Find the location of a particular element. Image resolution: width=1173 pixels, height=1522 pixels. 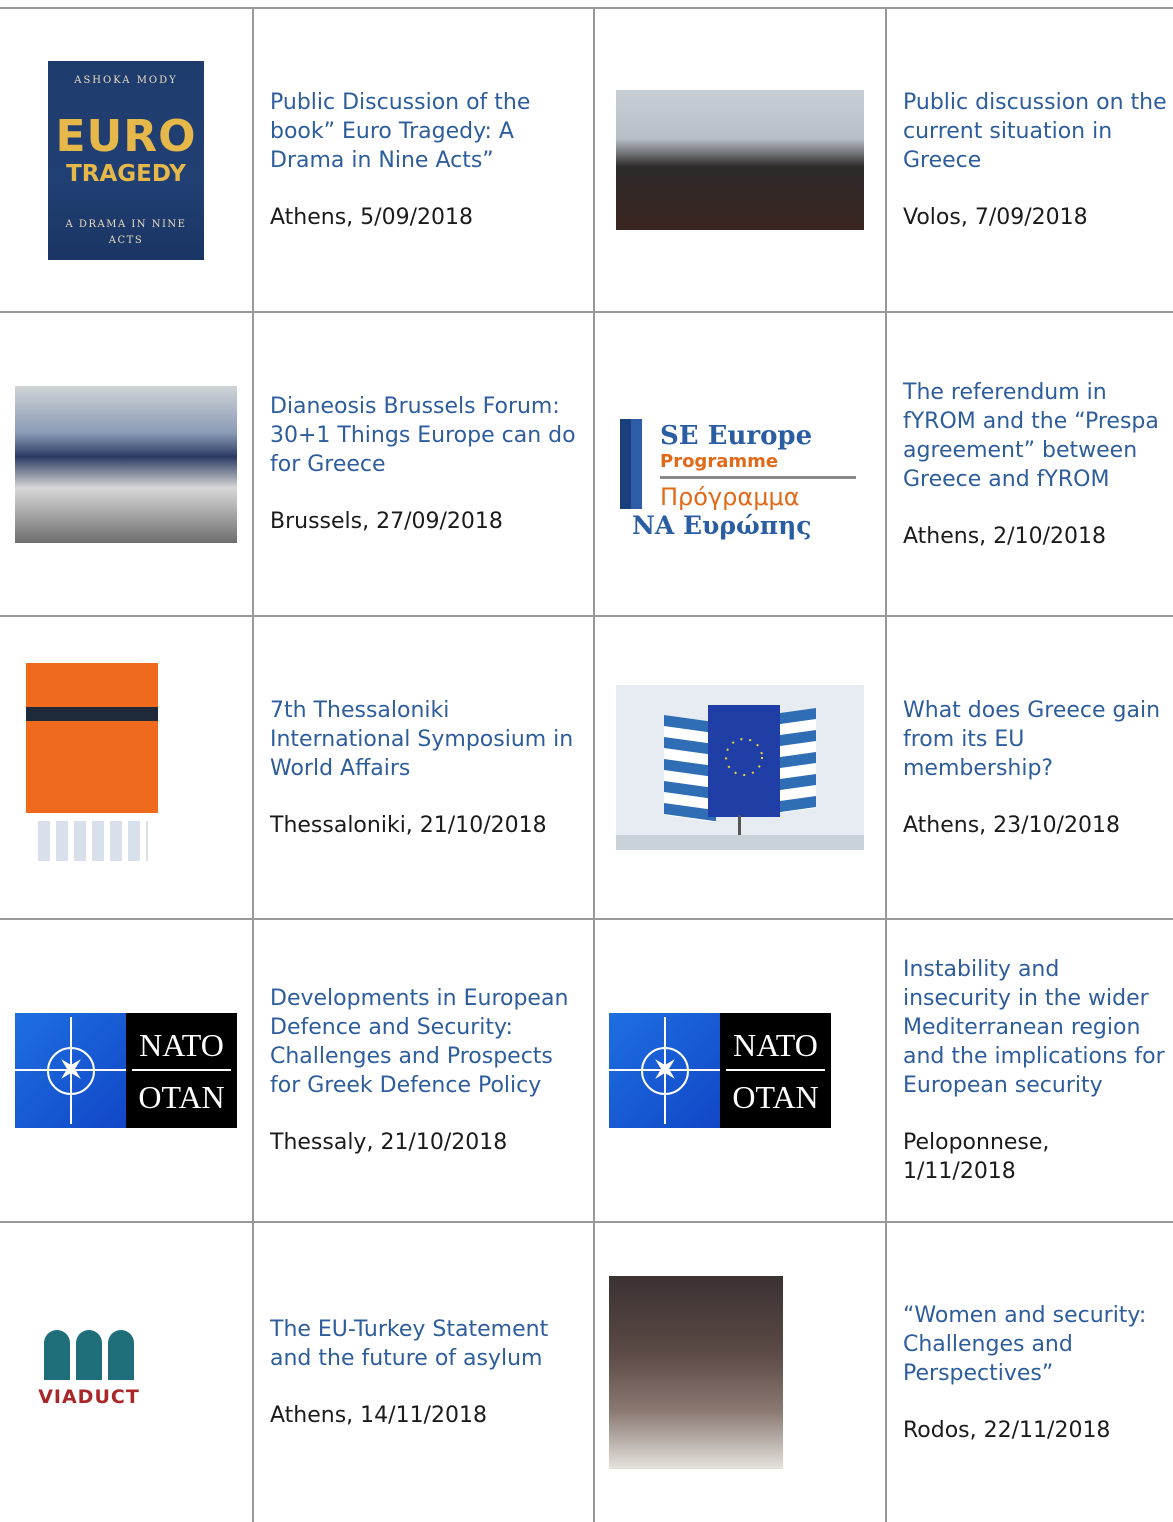

event-location-date: Brussels, 27/09/2018 is located at coordinates (386, 521).